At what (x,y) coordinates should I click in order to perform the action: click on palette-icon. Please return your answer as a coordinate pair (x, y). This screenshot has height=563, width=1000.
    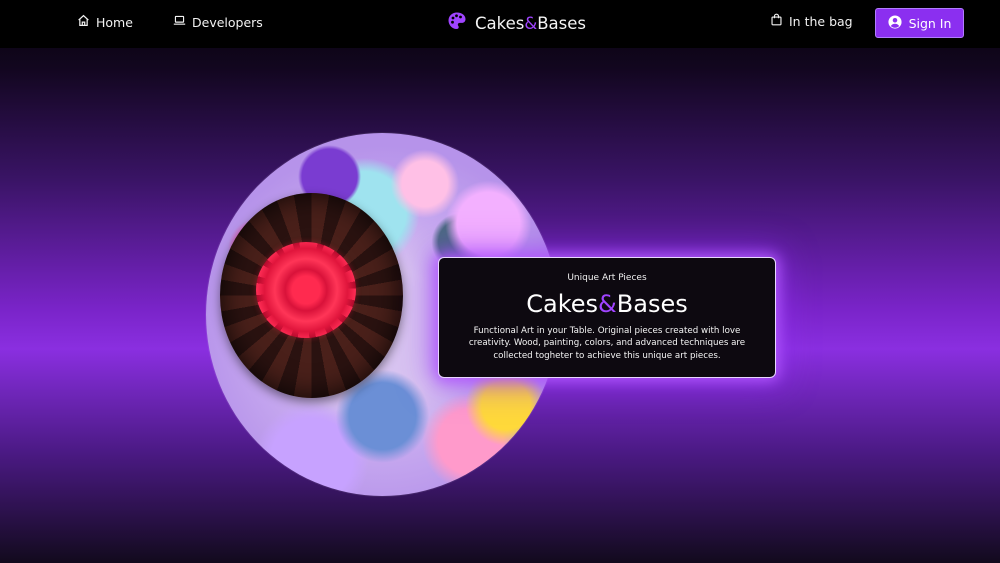
    Looking at the image, I should click on (457, 23).